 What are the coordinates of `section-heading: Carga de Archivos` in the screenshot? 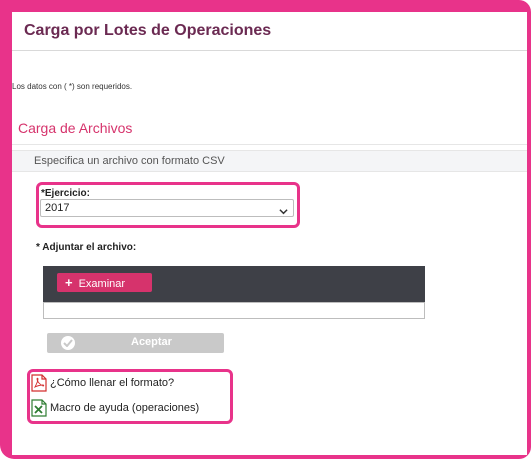 It's located at (75, 128).